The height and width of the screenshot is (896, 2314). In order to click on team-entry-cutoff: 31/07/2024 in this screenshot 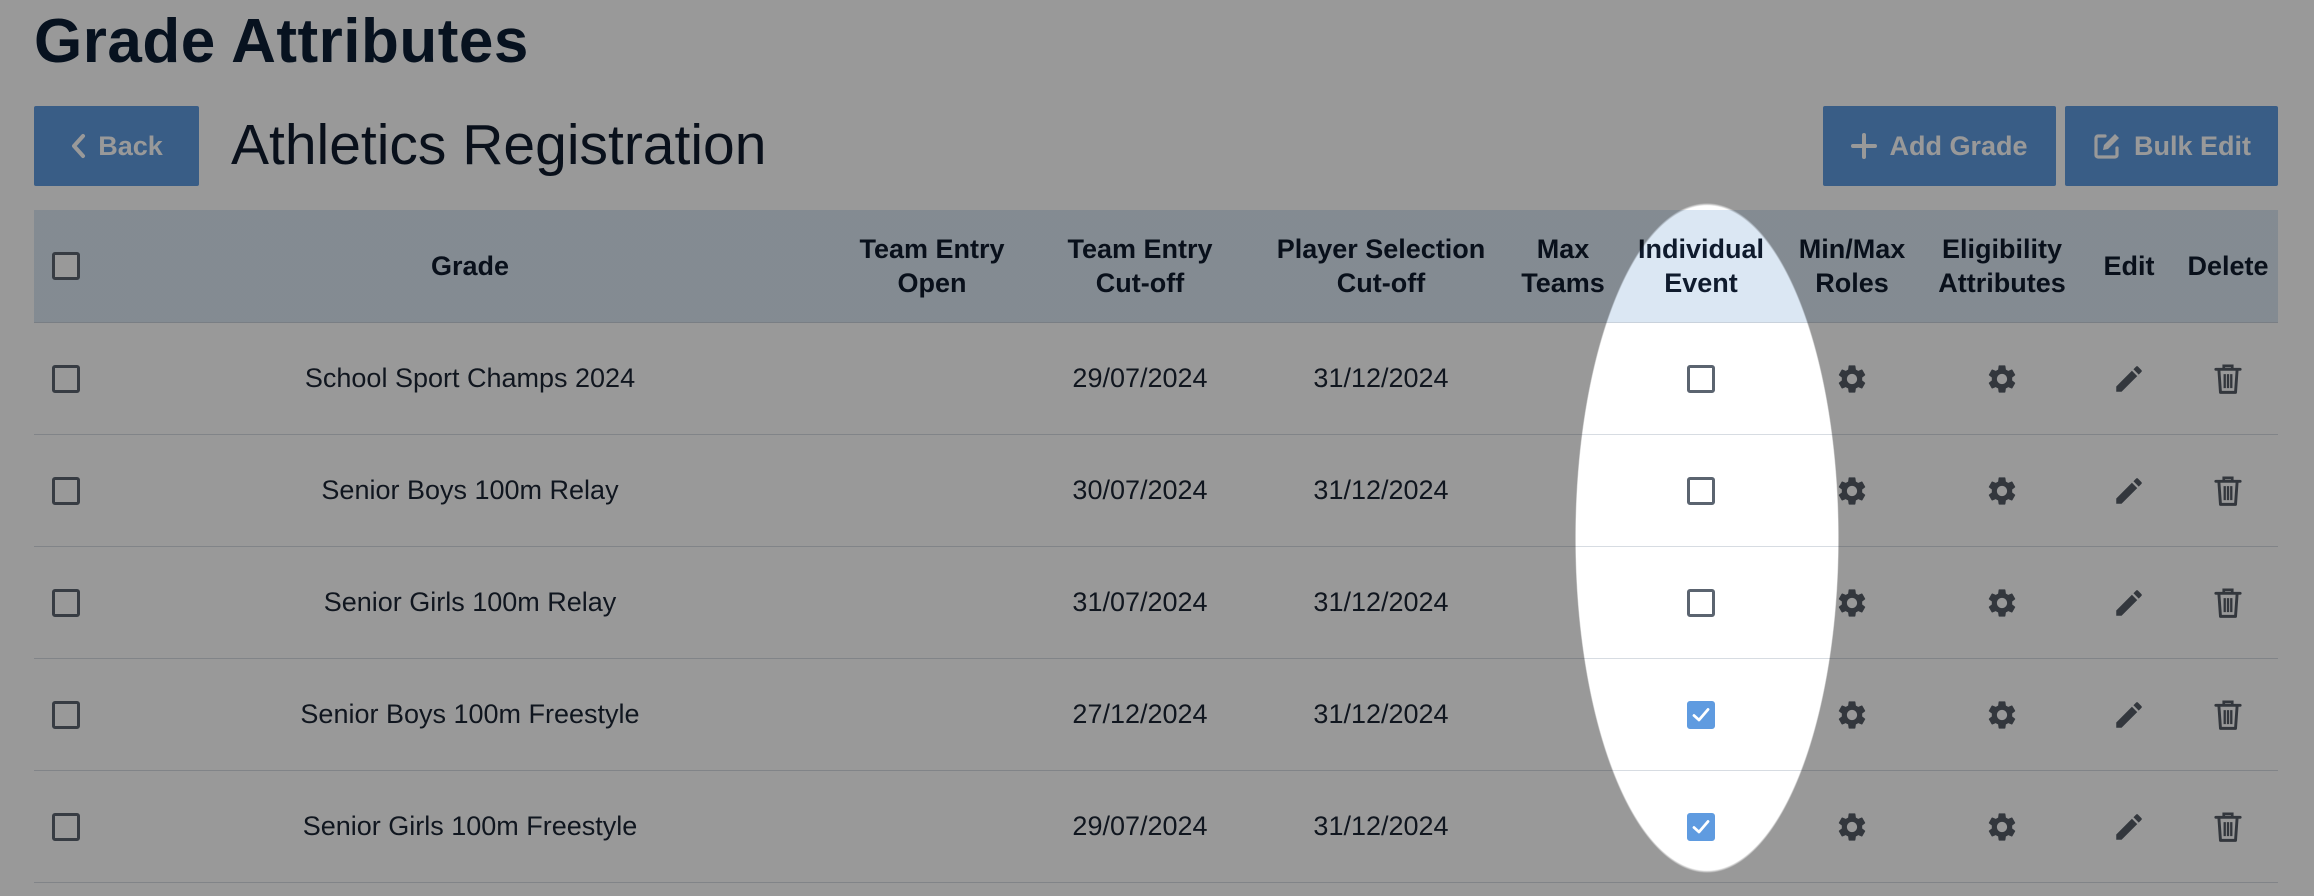, I will do `click(1140, 602)`.